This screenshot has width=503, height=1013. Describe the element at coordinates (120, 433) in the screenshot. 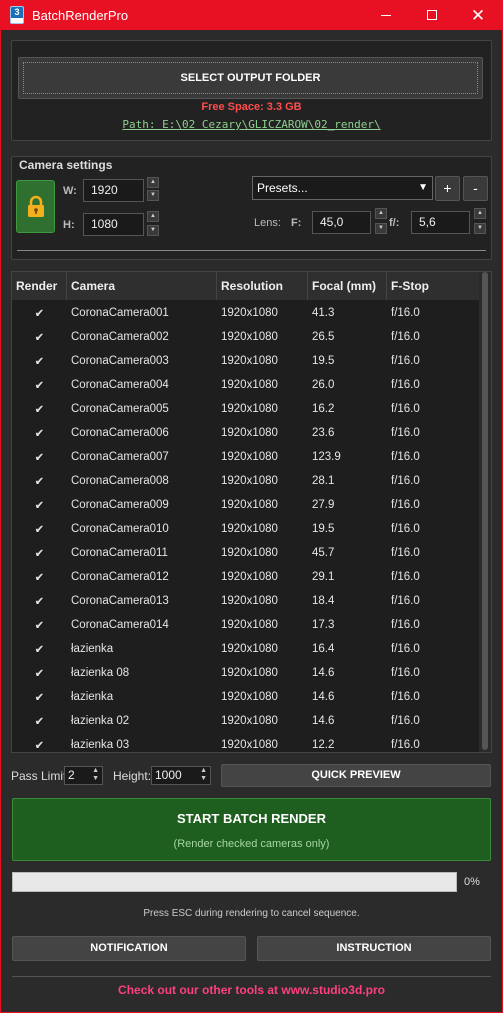

I see `camera-name-cell: CoronaCamera006` at that location.